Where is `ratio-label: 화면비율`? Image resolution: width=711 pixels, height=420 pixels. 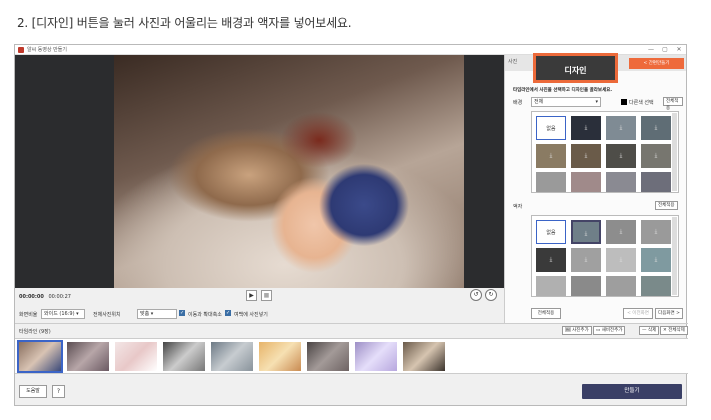
ratio-label: 화면비율 is located at coordinates (28, 315).